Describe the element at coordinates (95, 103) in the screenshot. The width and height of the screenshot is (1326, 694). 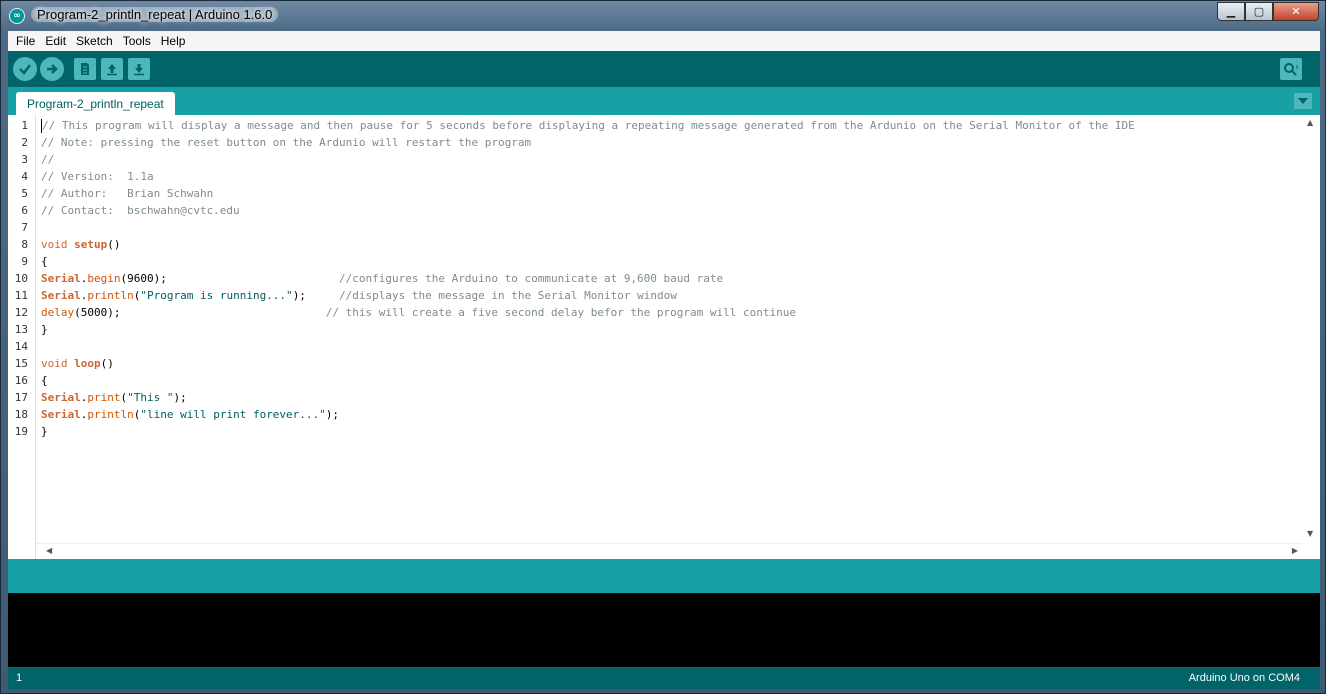
I see `tab-sketch: Program-2_println_repeat` at that location.